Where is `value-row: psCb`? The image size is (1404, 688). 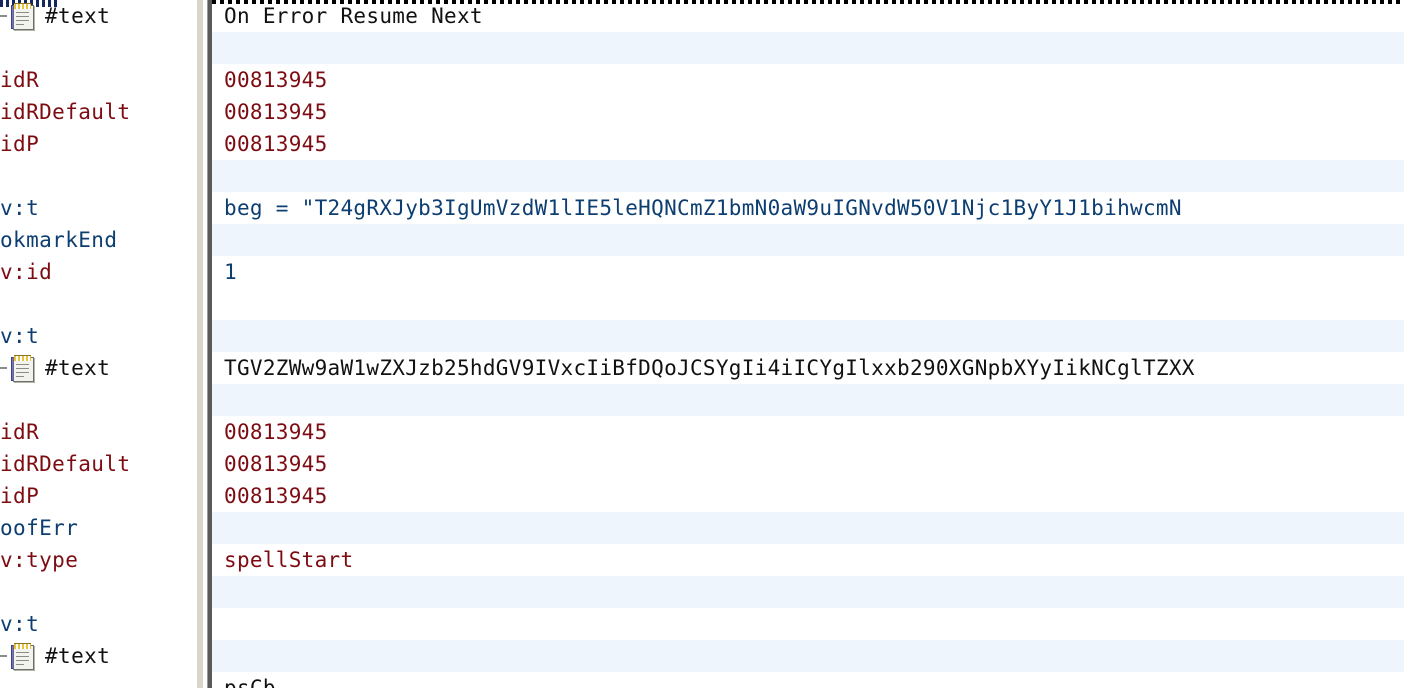 value-row: psCb is located at coordinates (808, 680).